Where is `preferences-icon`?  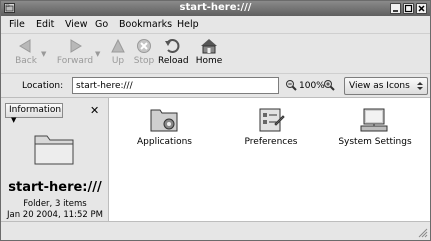 preferences-icon is located at coordinates (272, 120).